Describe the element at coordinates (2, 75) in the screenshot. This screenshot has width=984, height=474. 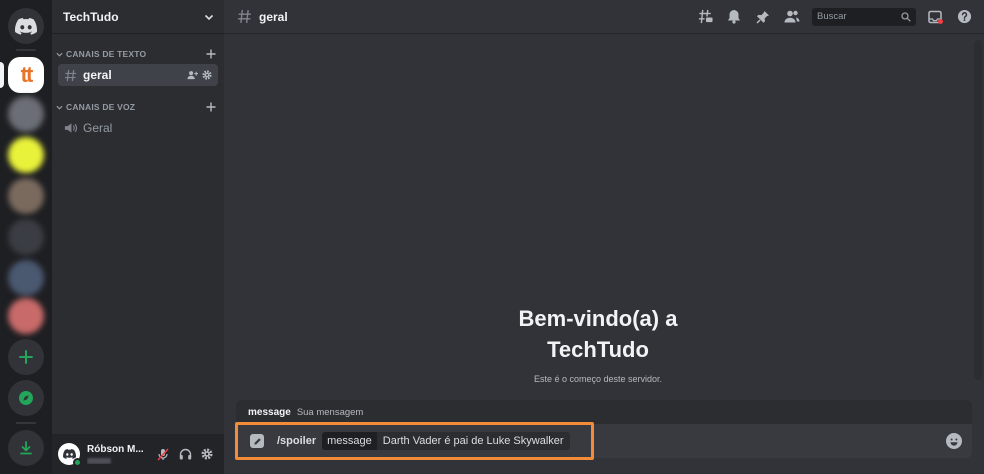
I see `selected-server-indicator` at that location.